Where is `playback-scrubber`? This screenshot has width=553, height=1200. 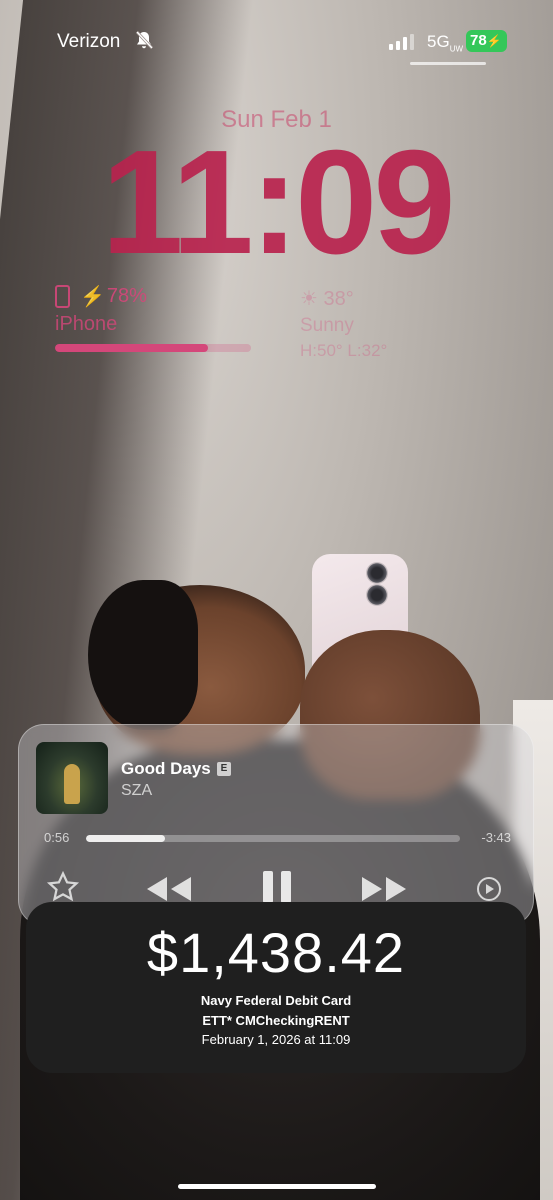
playback-scrubber is located at coordinates (273, 838).